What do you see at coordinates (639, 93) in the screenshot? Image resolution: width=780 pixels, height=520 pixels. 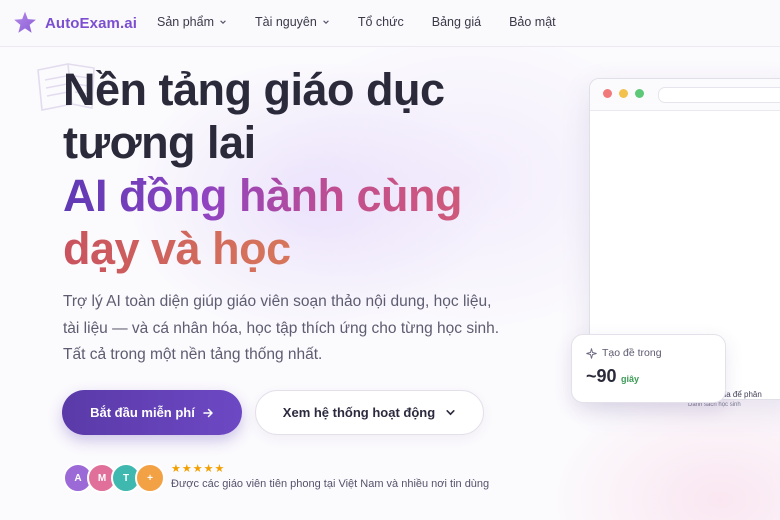 I see `window-maximize-dot` at bounding box center [639, 93].